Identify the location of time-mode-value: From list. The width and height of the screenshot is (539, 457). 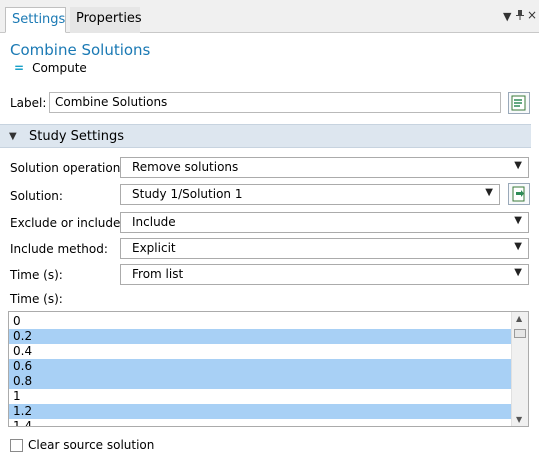
(158, 274).